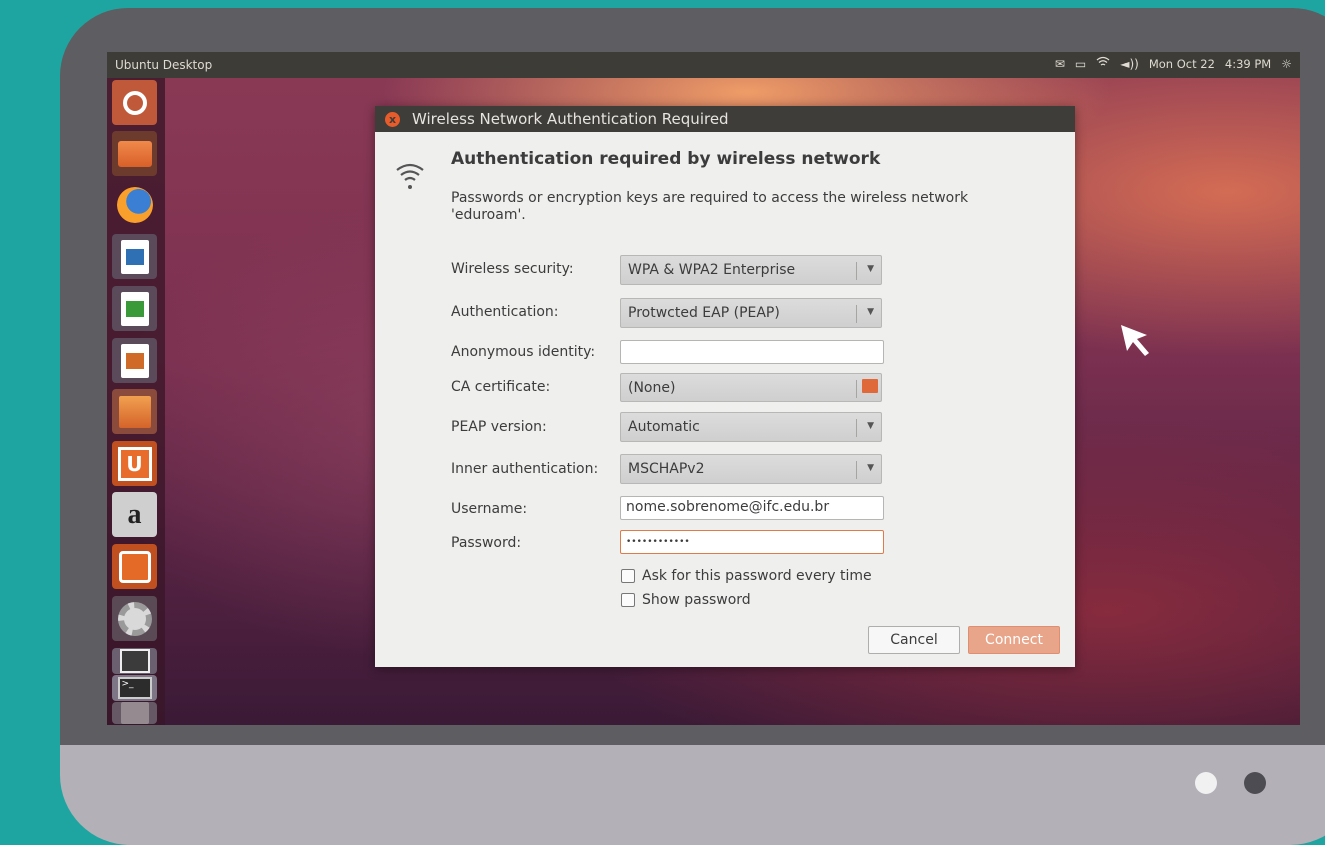  I want to click on headphones-icon, so click(134, 566).